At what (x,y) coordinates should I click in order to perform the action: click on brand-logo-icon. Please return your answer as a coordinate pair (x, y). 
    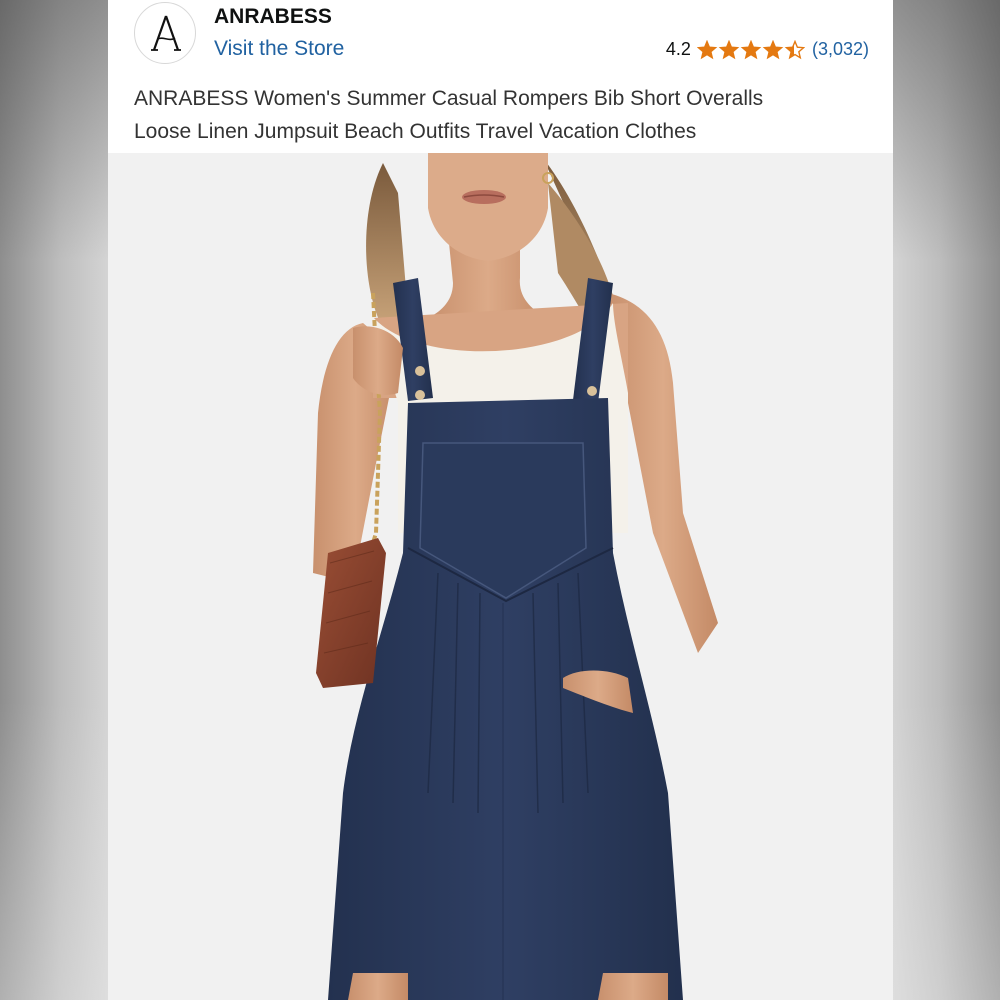
    Looking at the image, I should click on (166, 33).